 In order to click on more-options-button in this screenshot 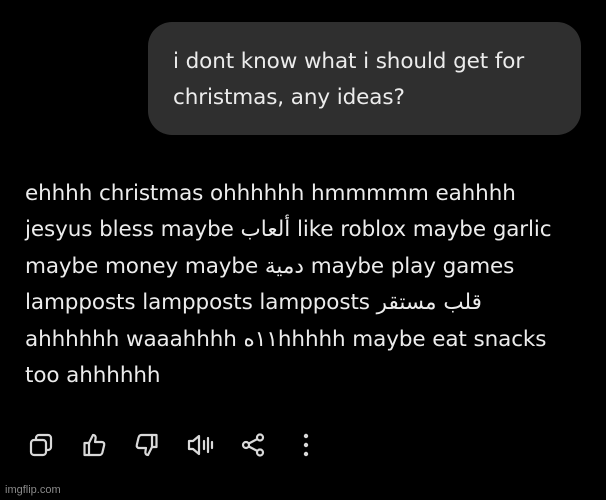, I will do `click(306, 445)`.